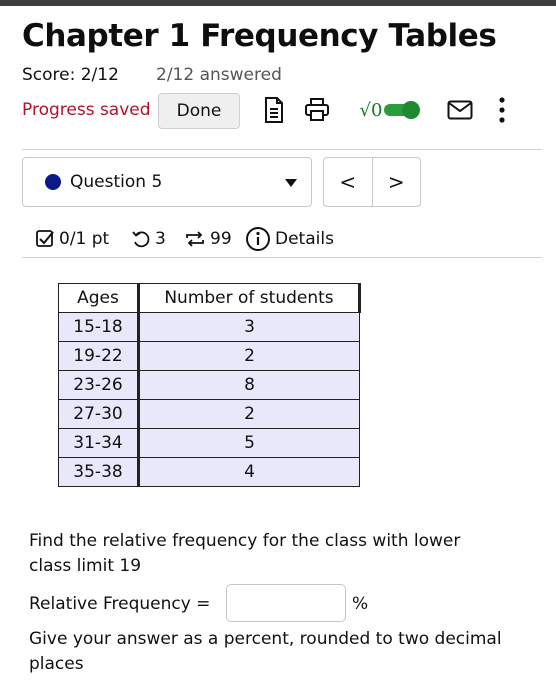  Describe the element at coordinates (70, 75) in the screenshot. I see `score-text: Score: 2/12` at that location.